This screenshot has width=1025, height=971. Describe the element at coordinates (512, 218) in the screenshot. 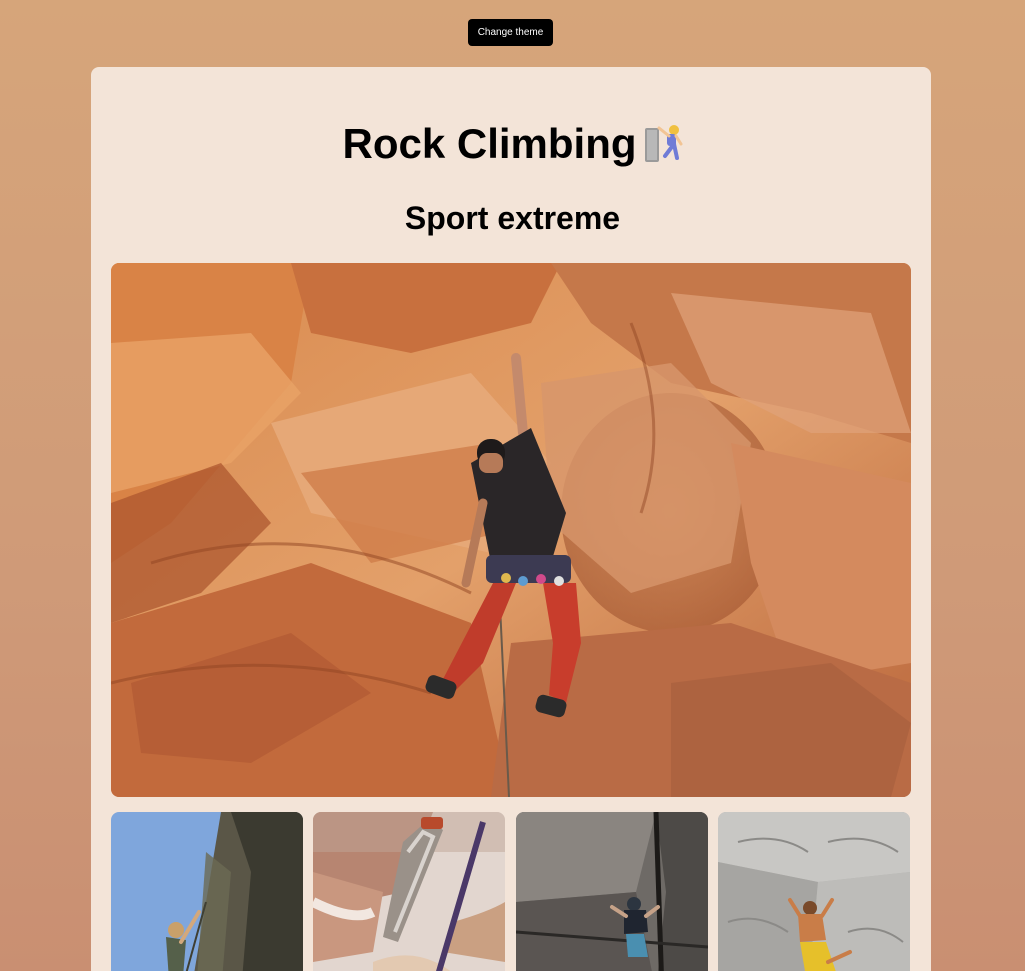

I see `page-subtitle: Sport extreme` at that location.